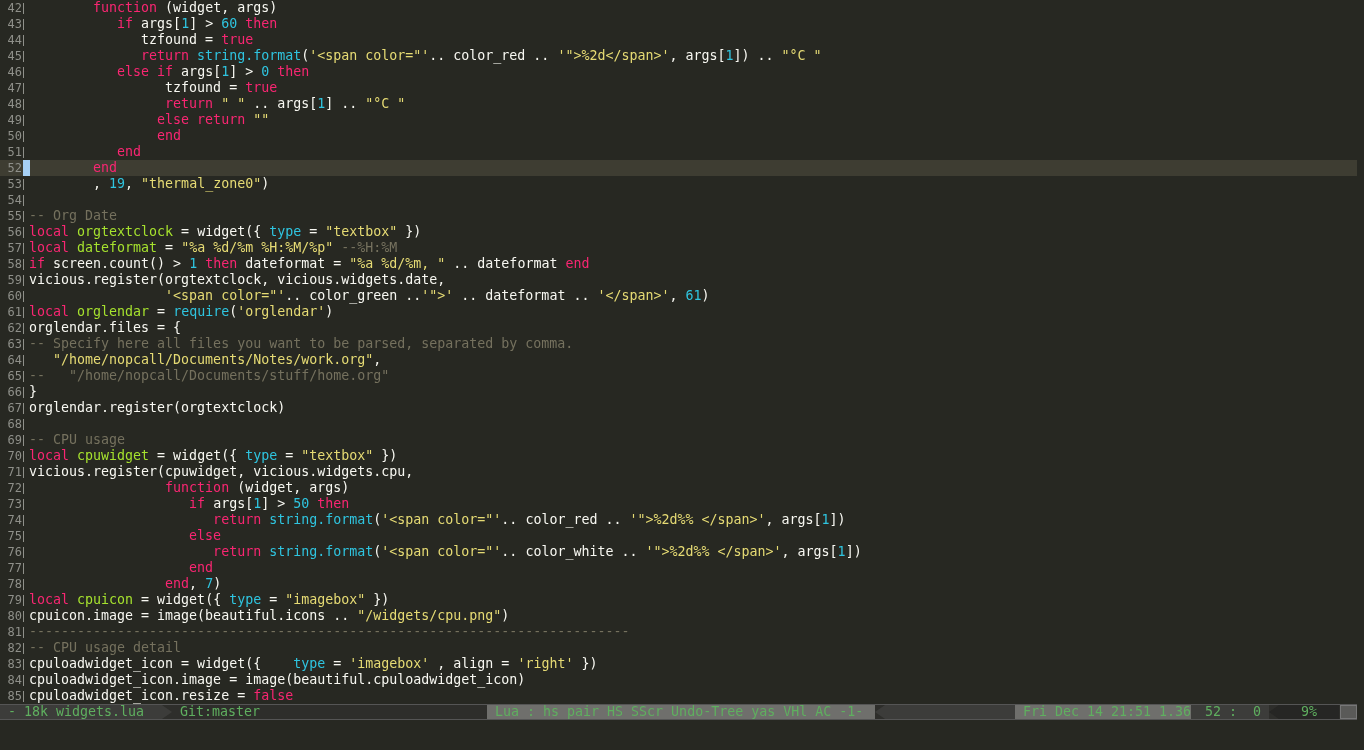  I want to click on code-line: -- Specify here all files you want to be parsed, separated by comma., so click(301, 344).